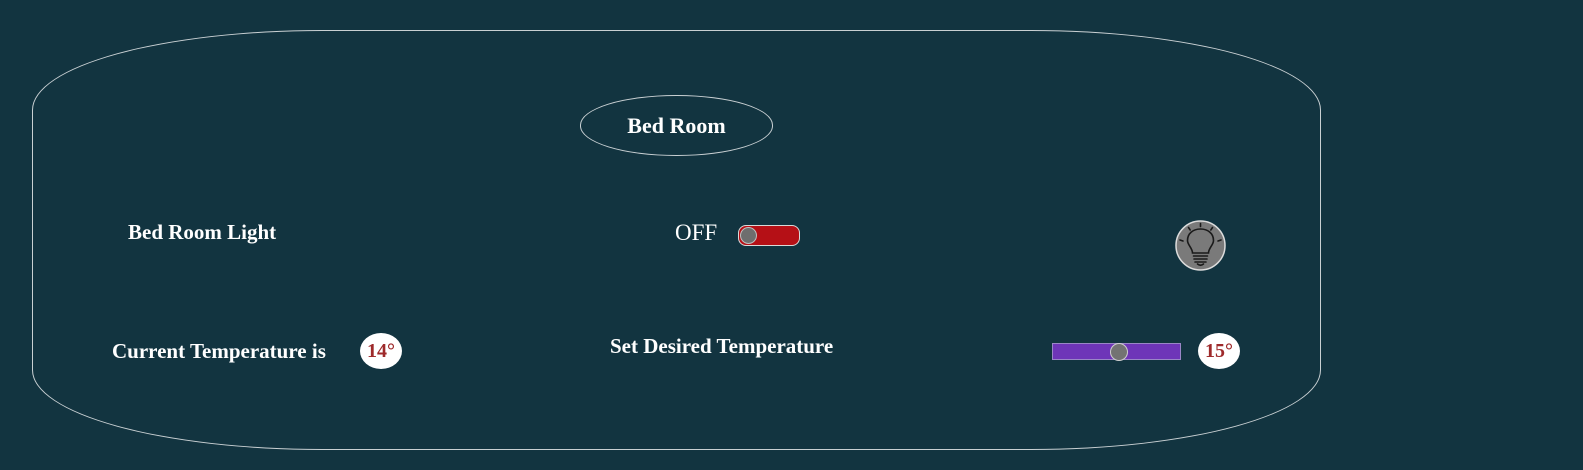  I want to click on light-toggle, so click(769, 235).